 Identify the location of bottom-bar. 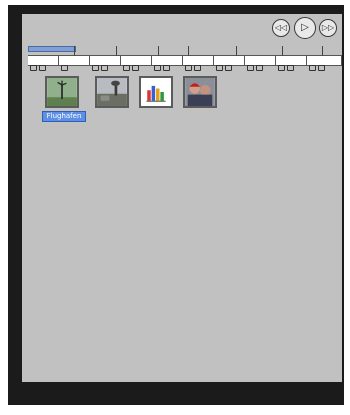
(176, 395).